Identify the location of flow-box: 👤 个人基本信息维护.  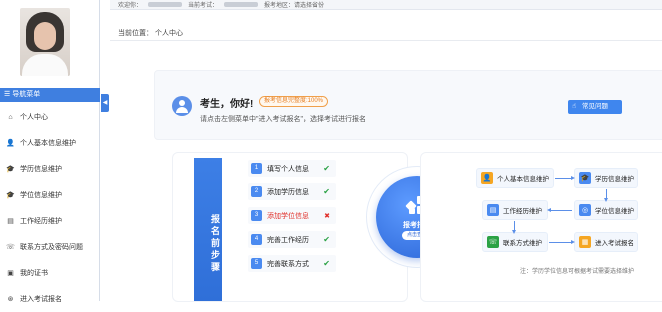
(515, 178).